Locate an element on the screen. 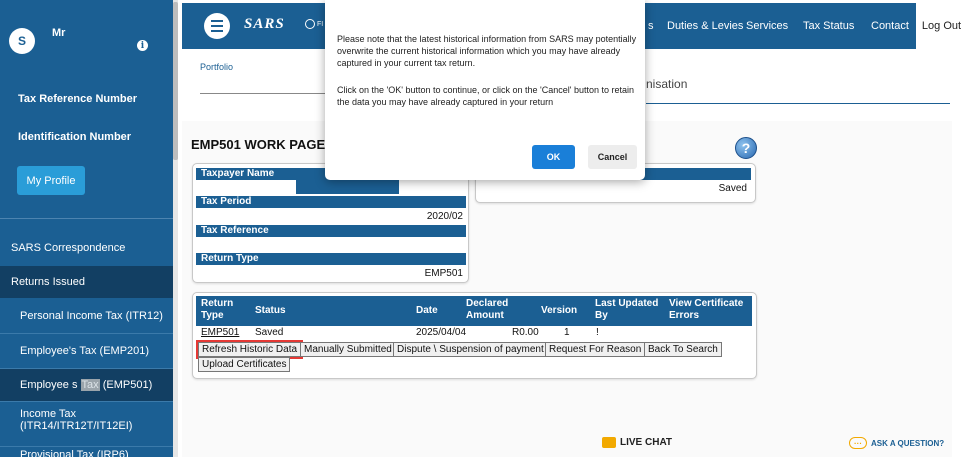 The image size is (967, 457). live-chat-label: LIVE CHAT is located at coordinates (646, 442).